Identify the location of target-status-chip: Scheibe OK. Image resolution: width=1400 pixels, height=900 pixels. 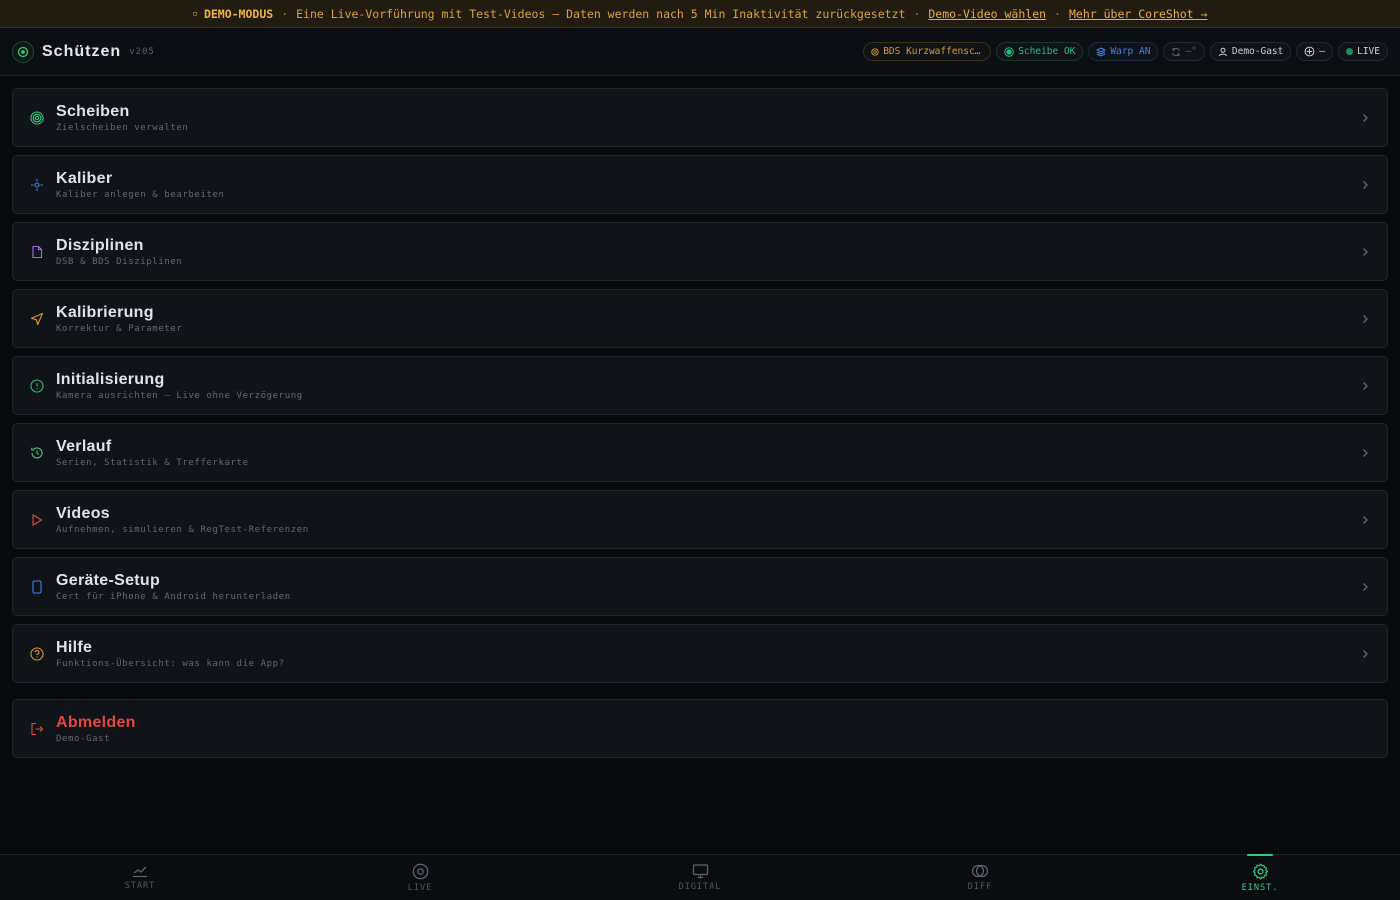
(1040, 51).